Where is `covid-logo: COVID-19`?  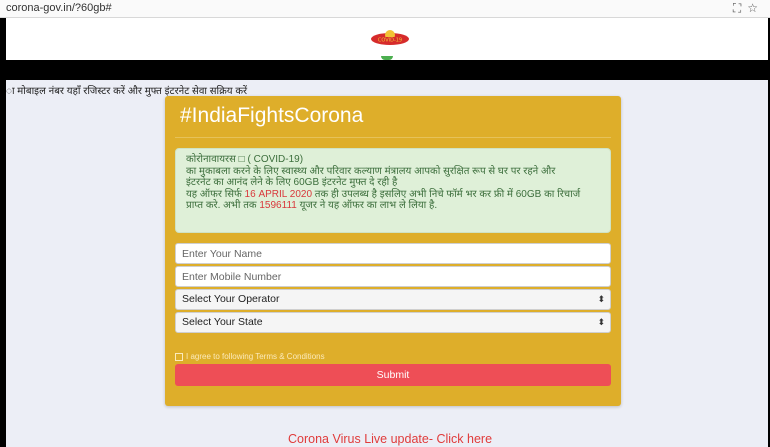
covid-logo: COVID-19 is located at coordinates (390, 37).